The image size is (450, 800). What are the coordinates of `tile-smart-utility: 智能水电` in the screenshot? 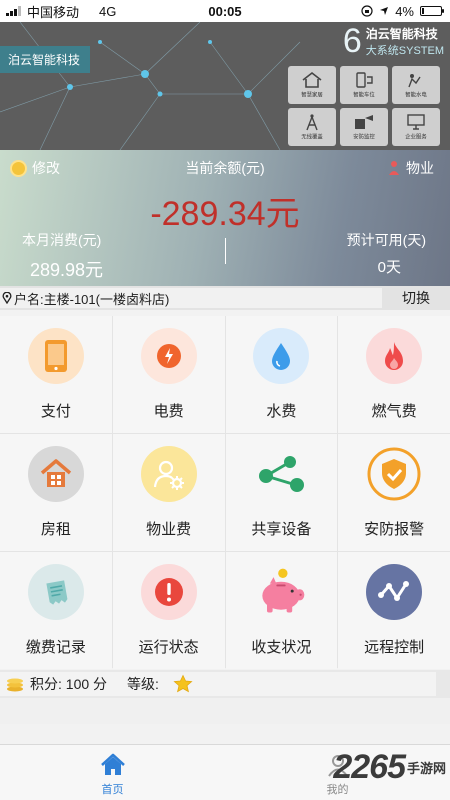 It's located at (416, 85).